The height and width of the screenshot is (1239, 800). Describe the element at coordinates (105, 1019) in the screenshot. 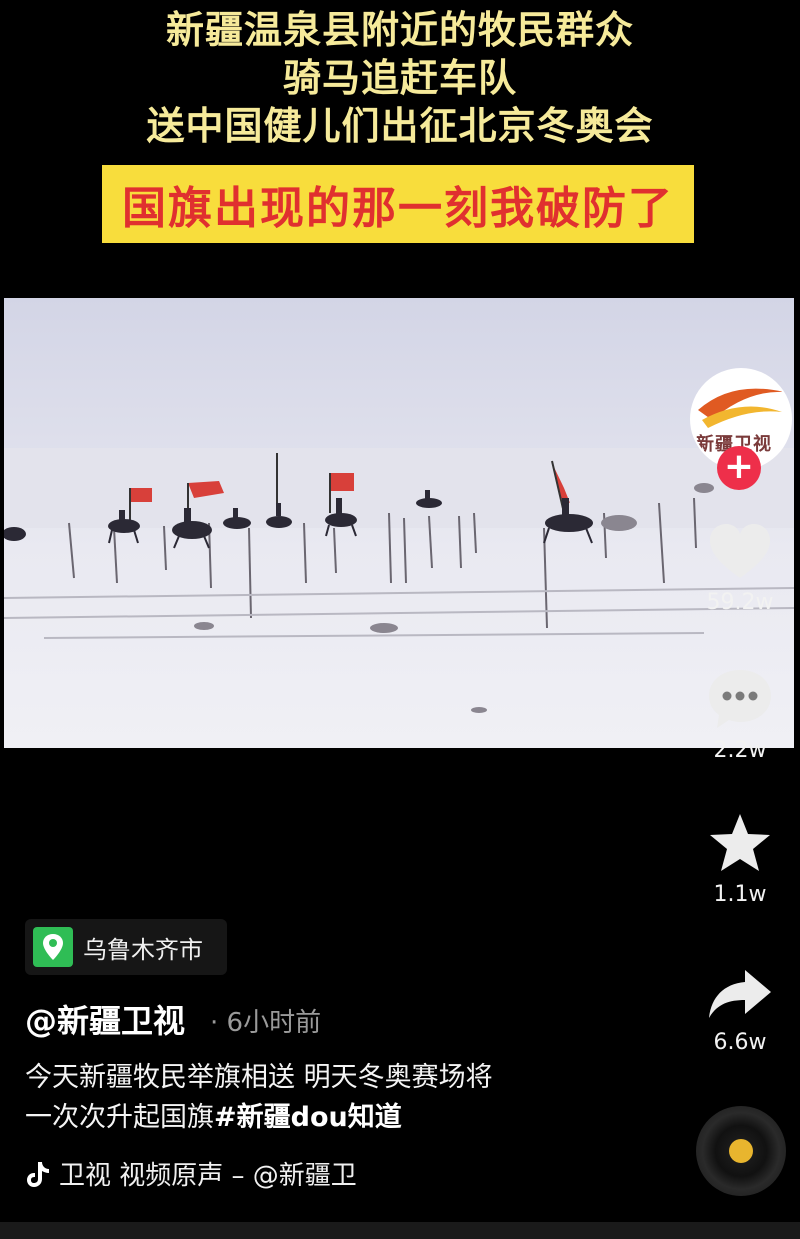

I see `author-name: @新疆卫视` at that location.